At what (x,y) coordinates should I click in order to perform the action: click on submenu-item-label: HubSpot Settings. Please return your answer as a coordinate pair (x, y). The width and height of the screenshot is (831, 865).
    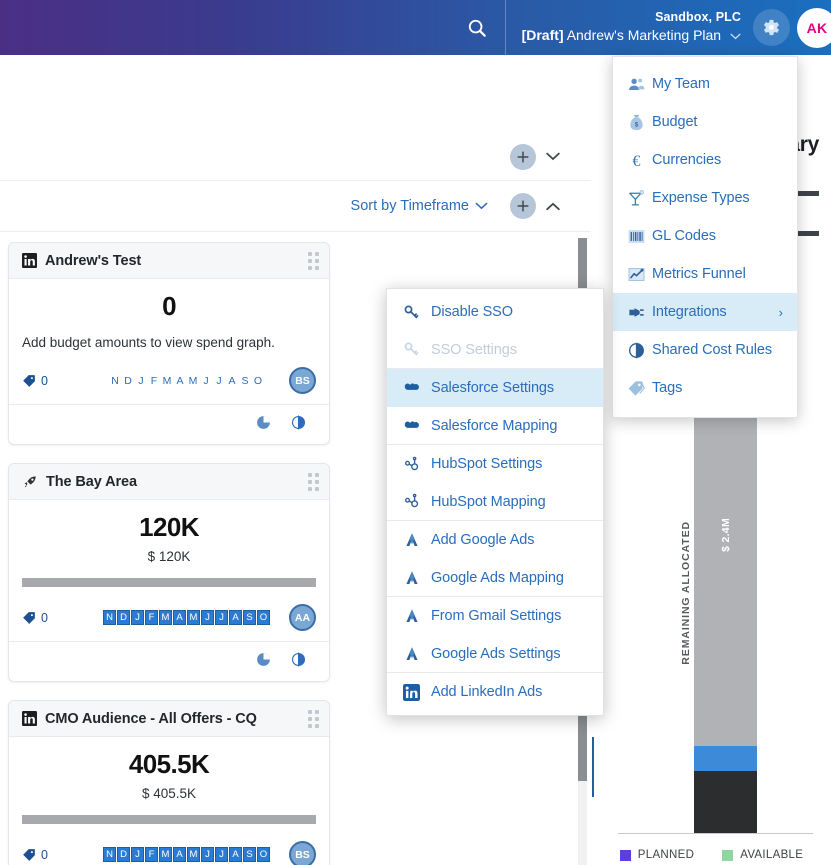
    Looking at the image, I should click on (487, 464).